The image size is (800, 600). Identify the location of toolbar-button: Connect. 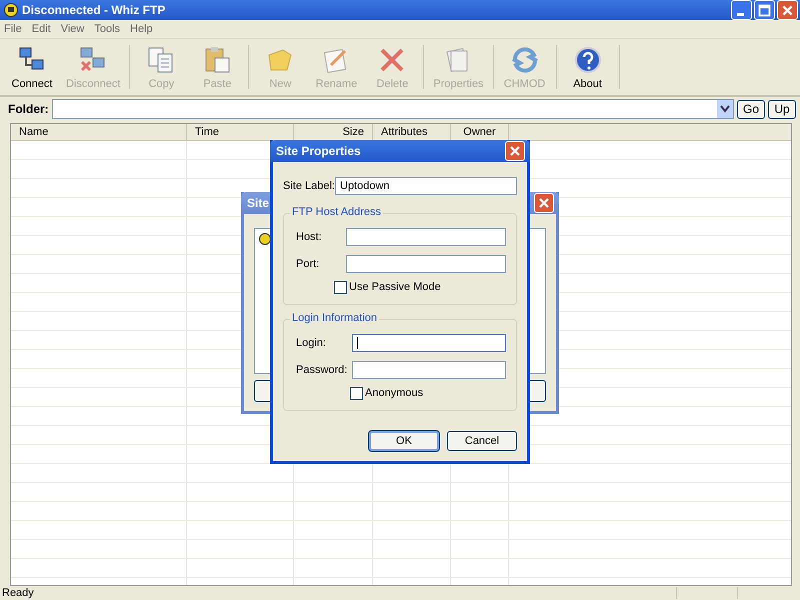
(32, 67).